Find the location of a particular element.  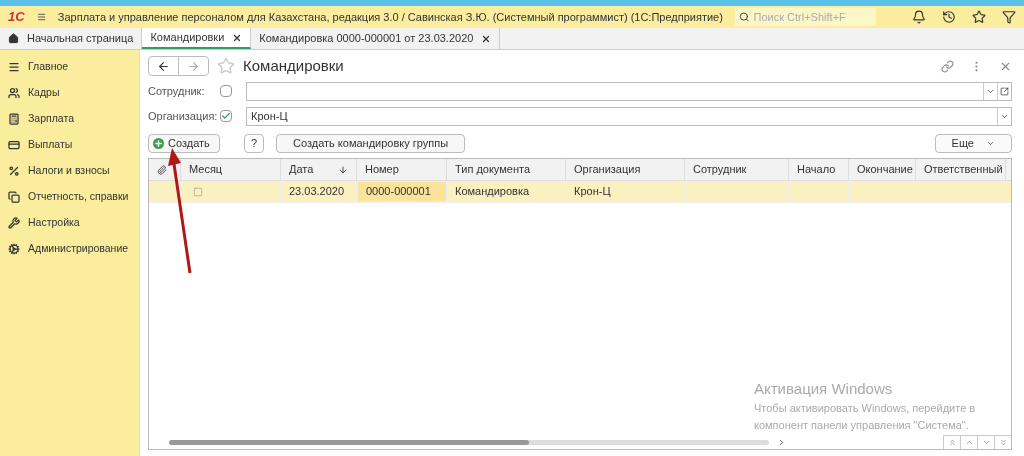

sidebar-item: Отчетность, справки is located at coordinates (69, 197).